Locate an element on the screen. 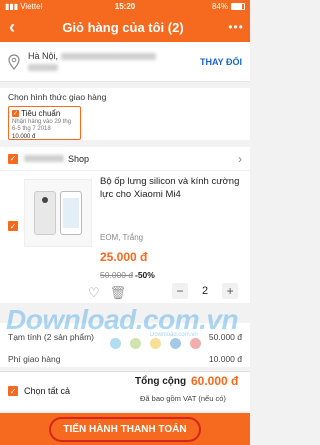 This screenshot has height=445, width=320. product-thumbnail is located at coordinates (58, 213).